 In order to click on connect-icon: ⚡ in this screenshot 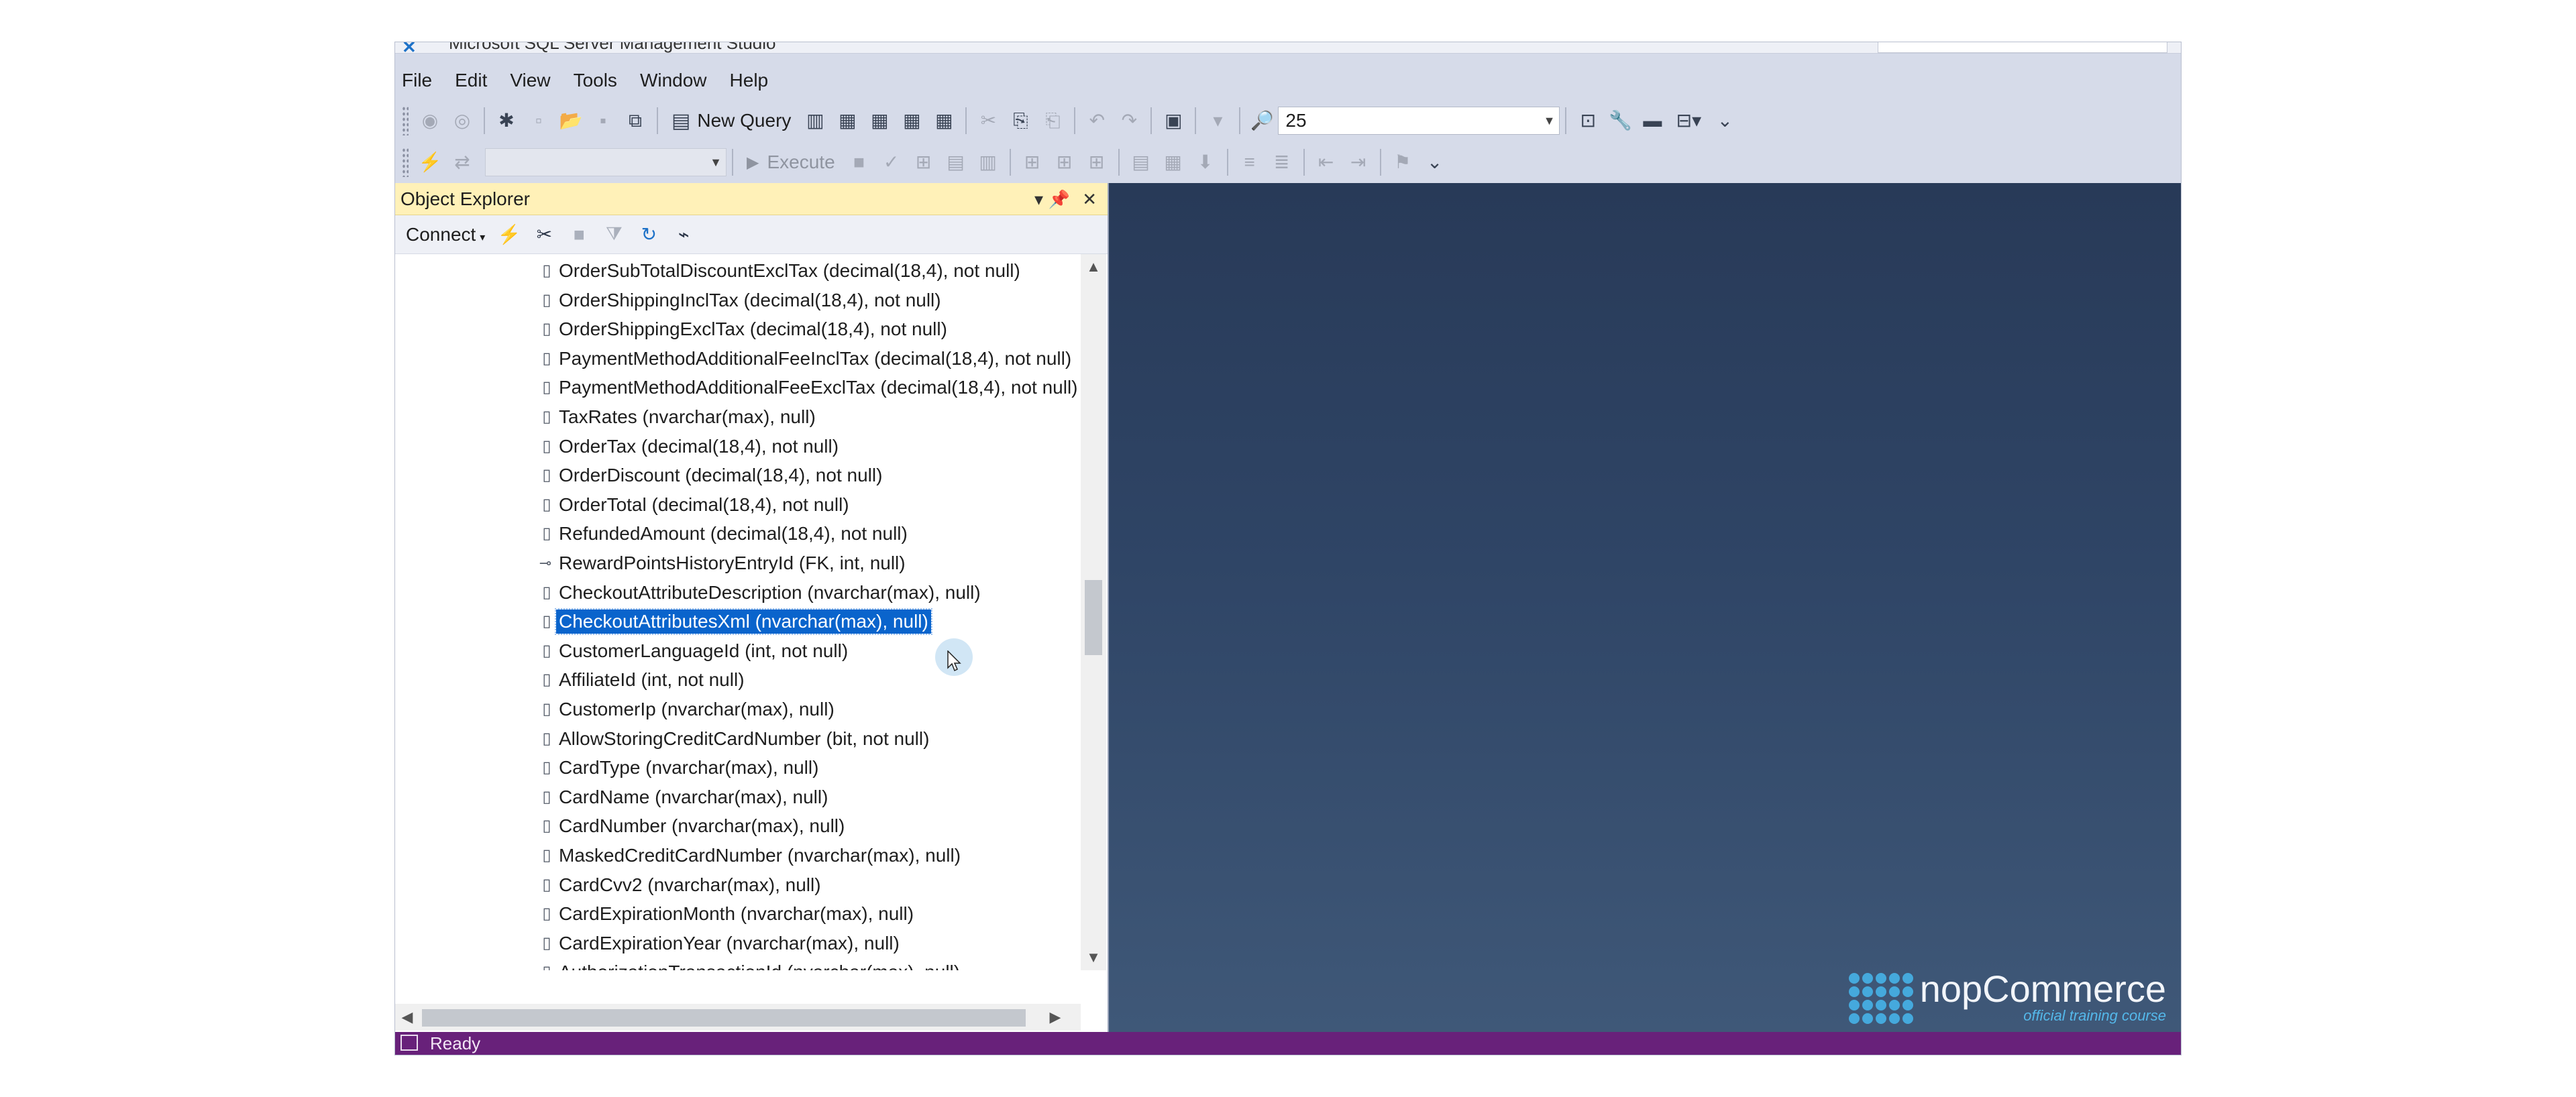, I will do `click(430, 163)`.